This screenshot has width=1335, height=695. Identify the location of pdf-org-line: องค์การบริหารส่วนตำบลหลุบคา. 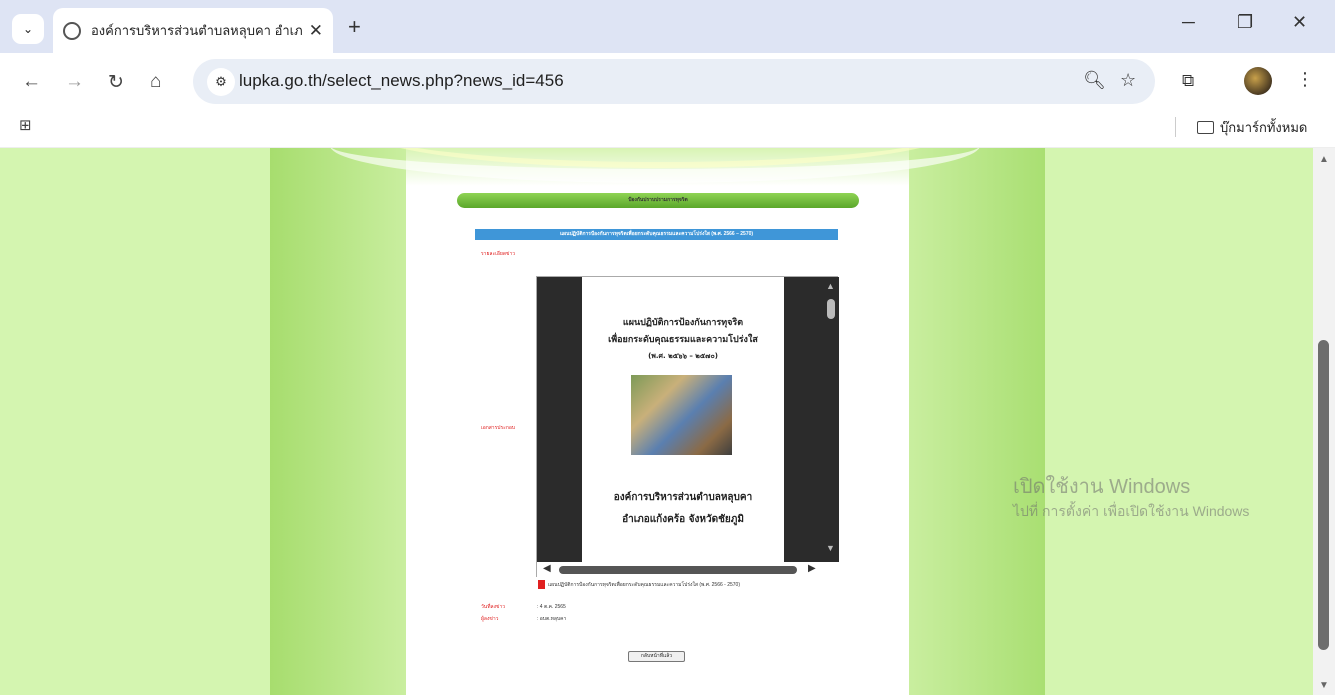
(683, 497).